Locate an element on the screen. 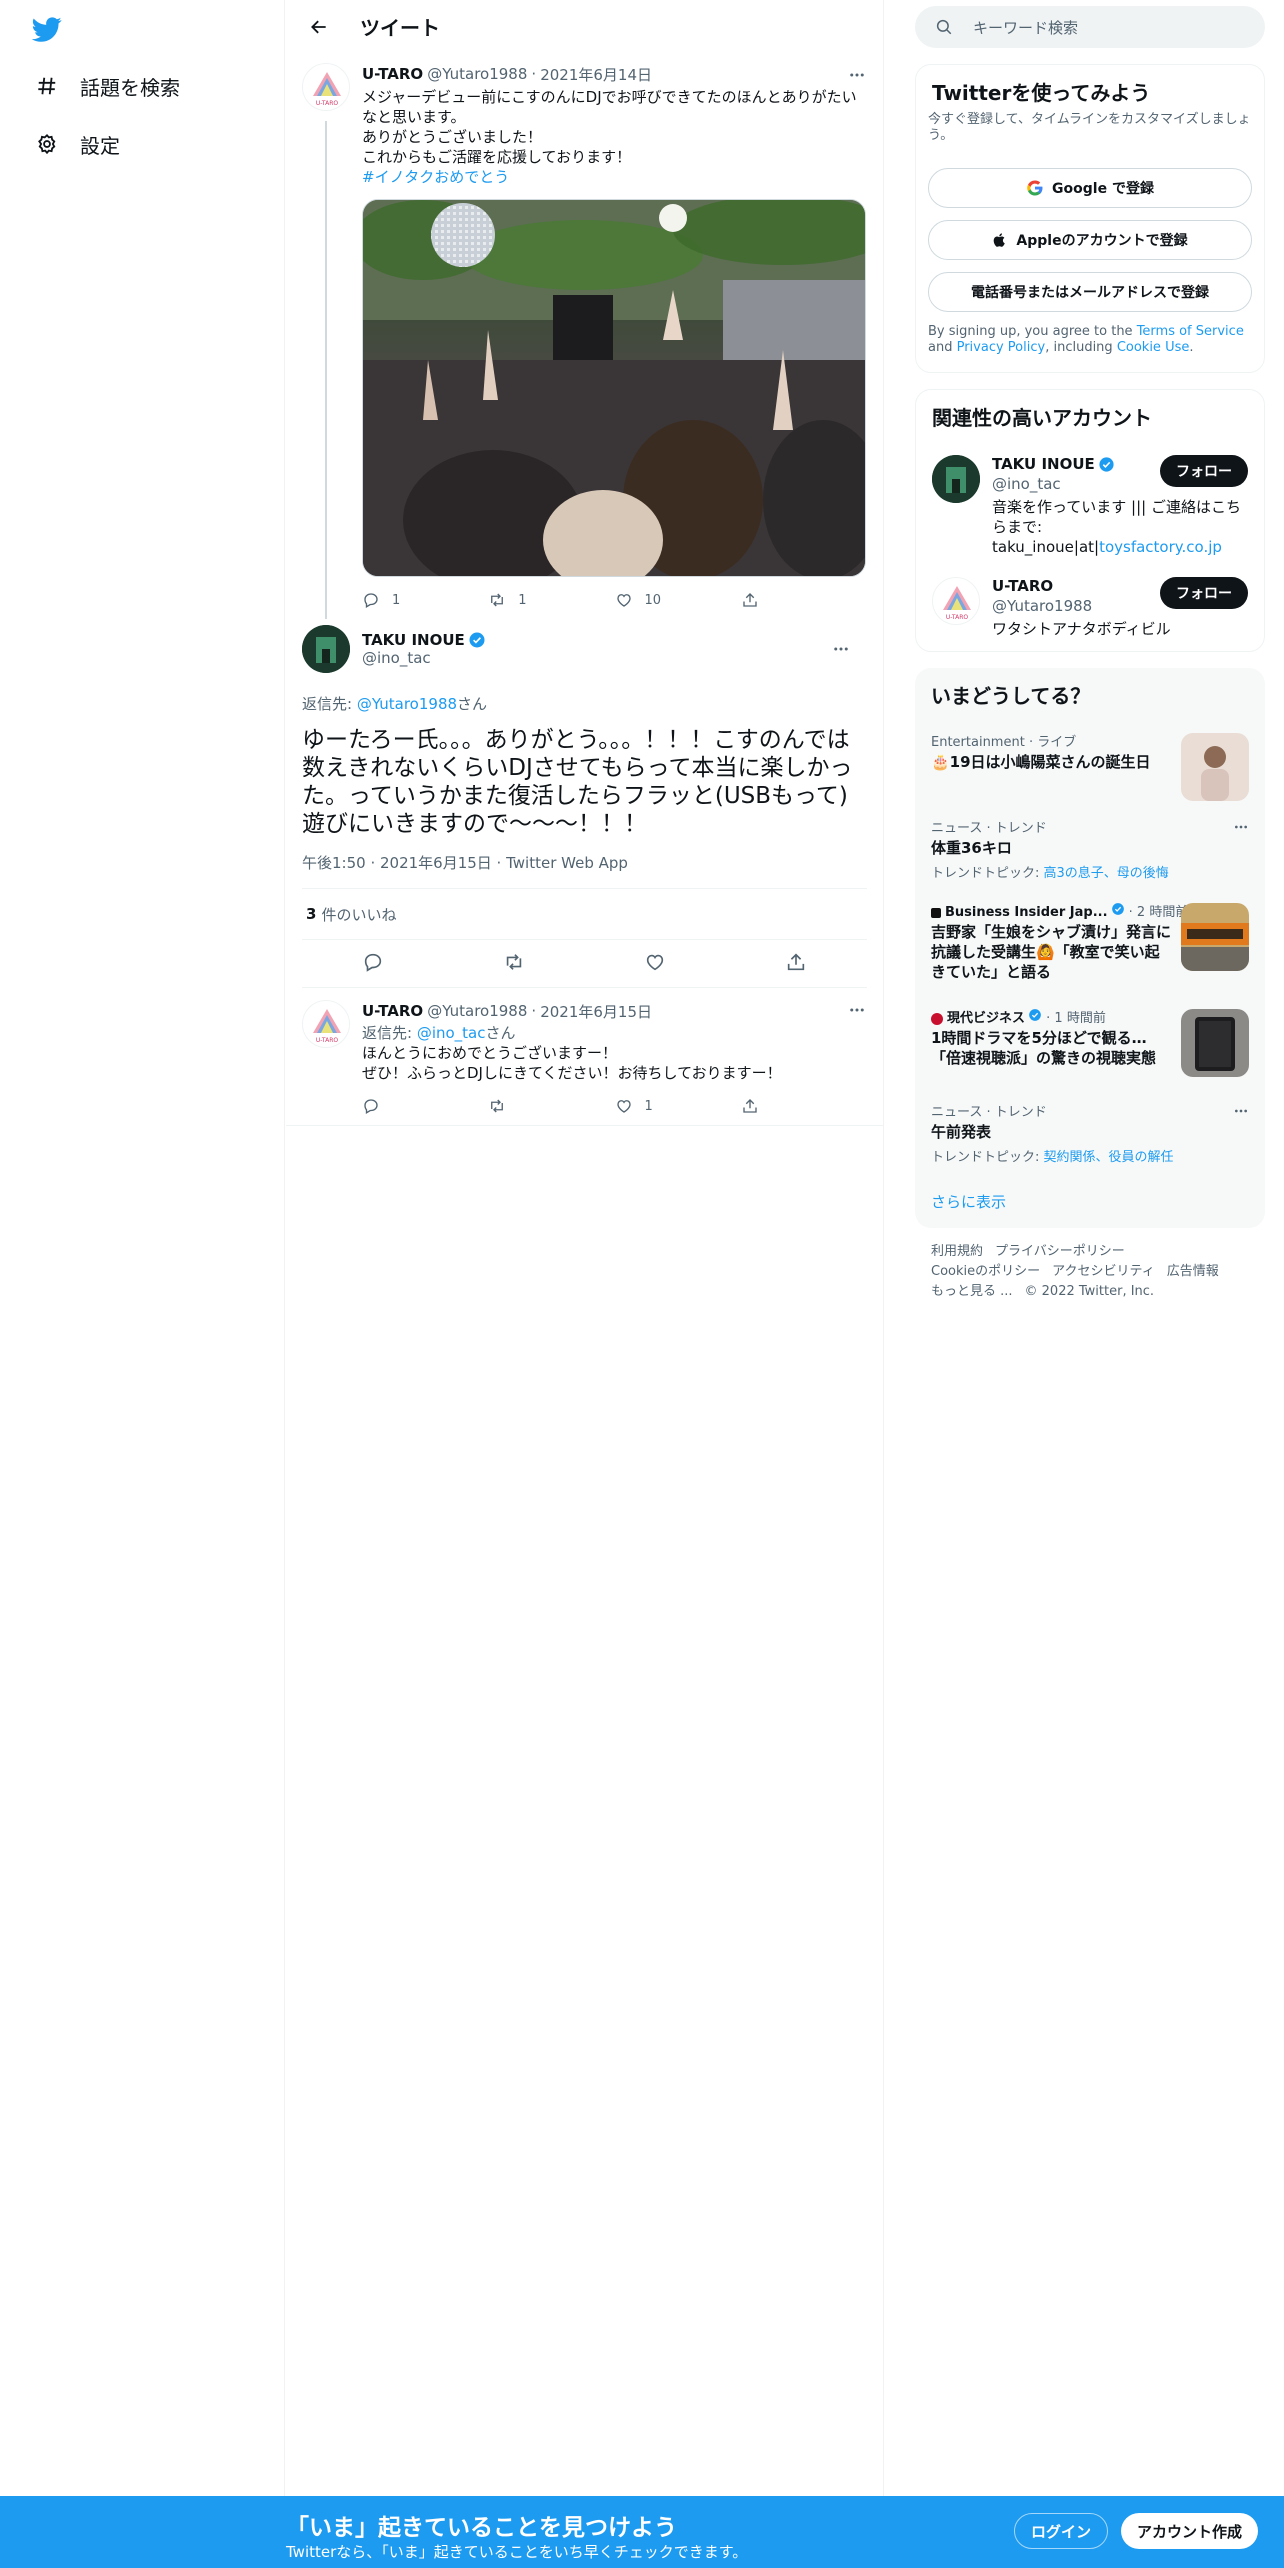  reply-suffix: さん is located at coordinates (500, 1033).